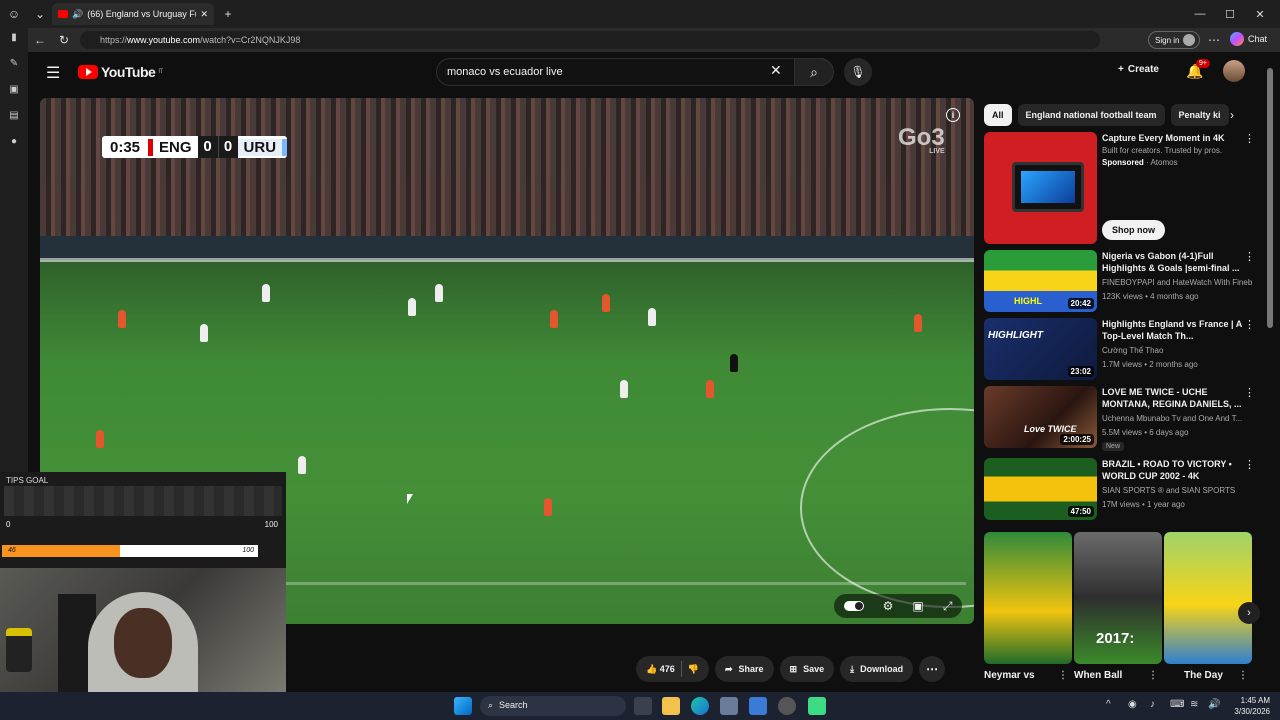 This screenshot has width=1280, height=720. Describe the element at coordinates (1199, 115) in the screenshot. I see `chip-penalty: Penalty ki` at that location.